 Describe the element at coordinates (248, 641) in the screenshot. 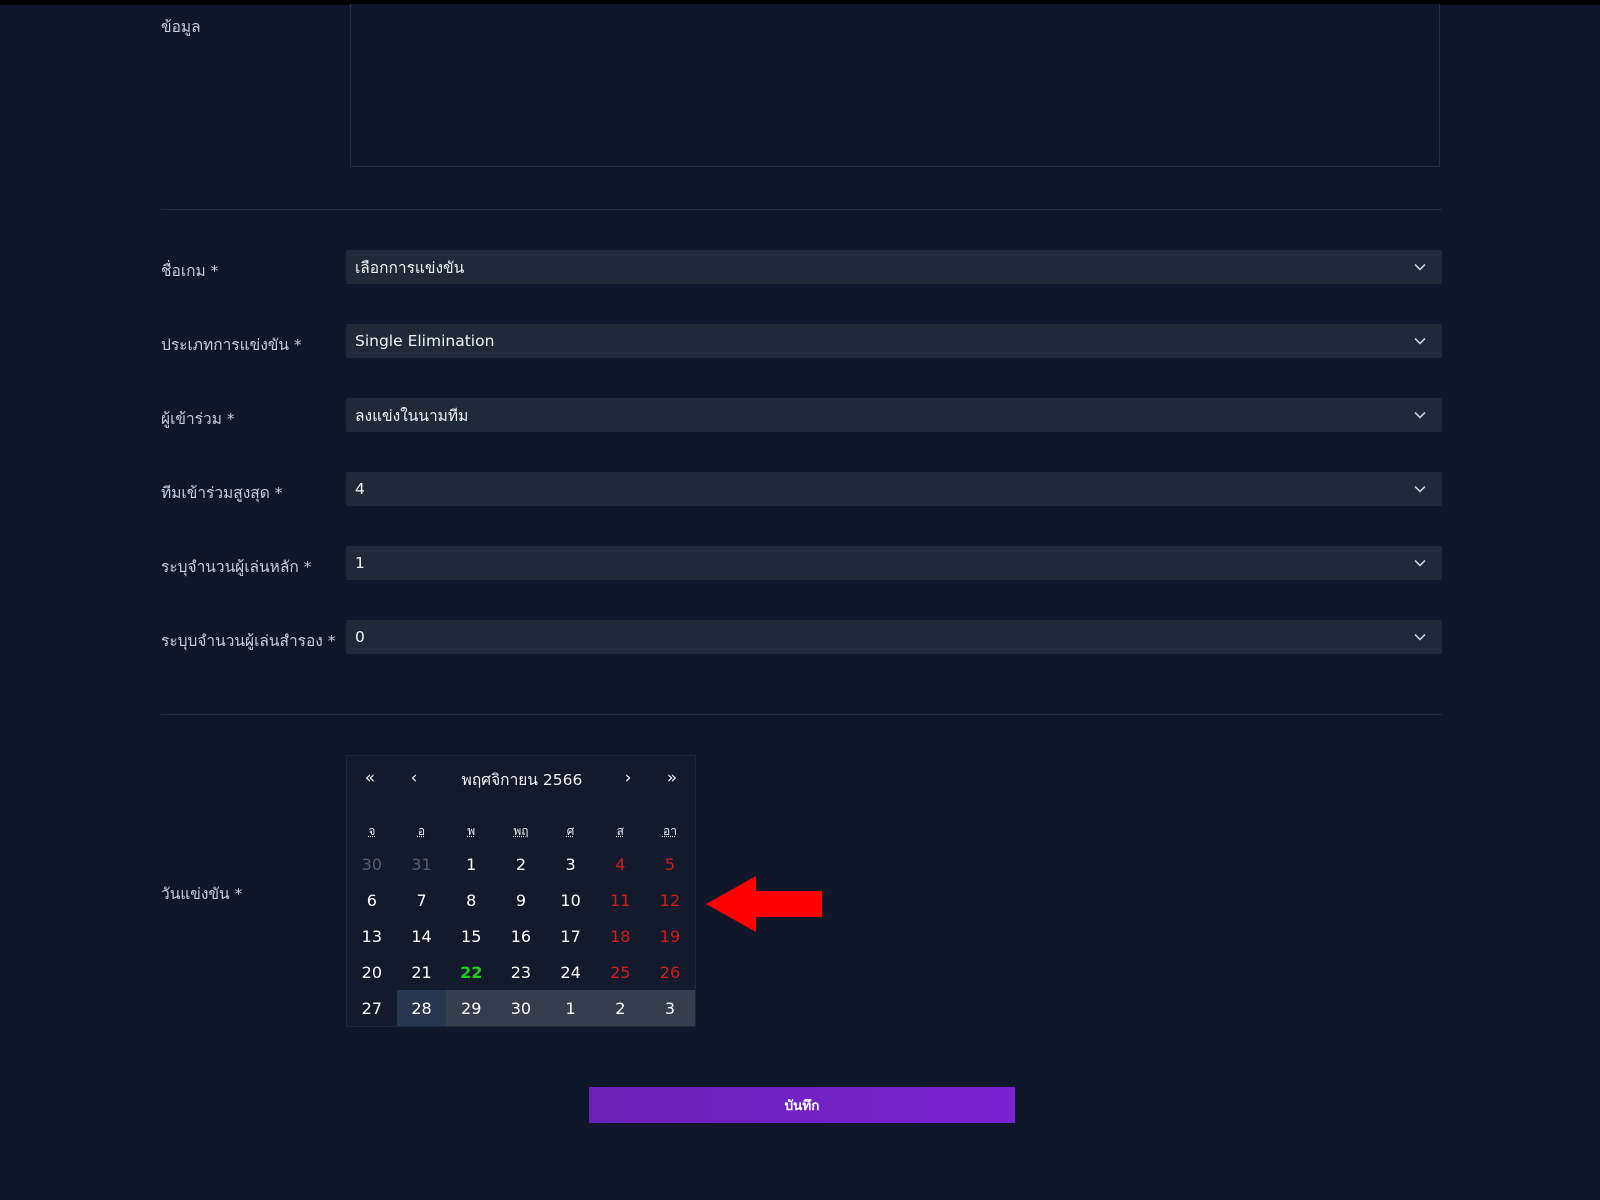

I see `sub-players-label: ระบุบจำนวนผู้เล่นสำรอง *` at that location.